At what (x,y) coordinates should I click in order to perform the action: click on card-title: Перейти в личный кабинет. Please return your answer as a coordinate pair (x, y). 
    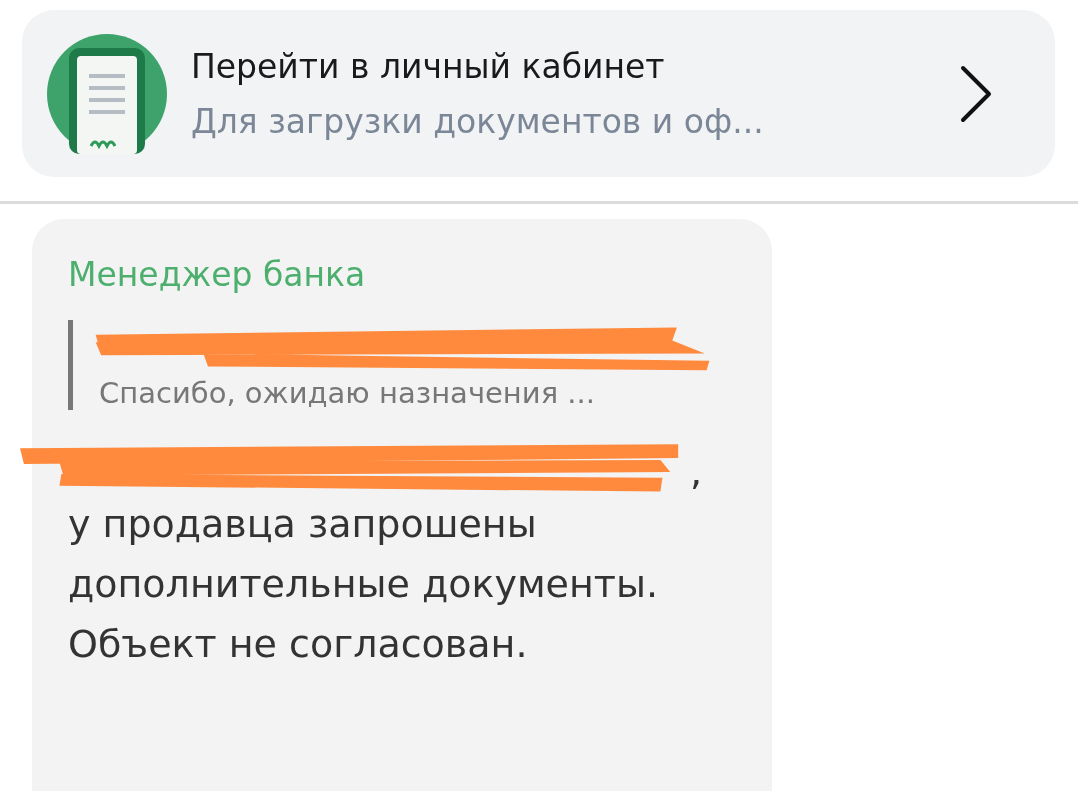
    Looking at the image, I should click on (428, 66).